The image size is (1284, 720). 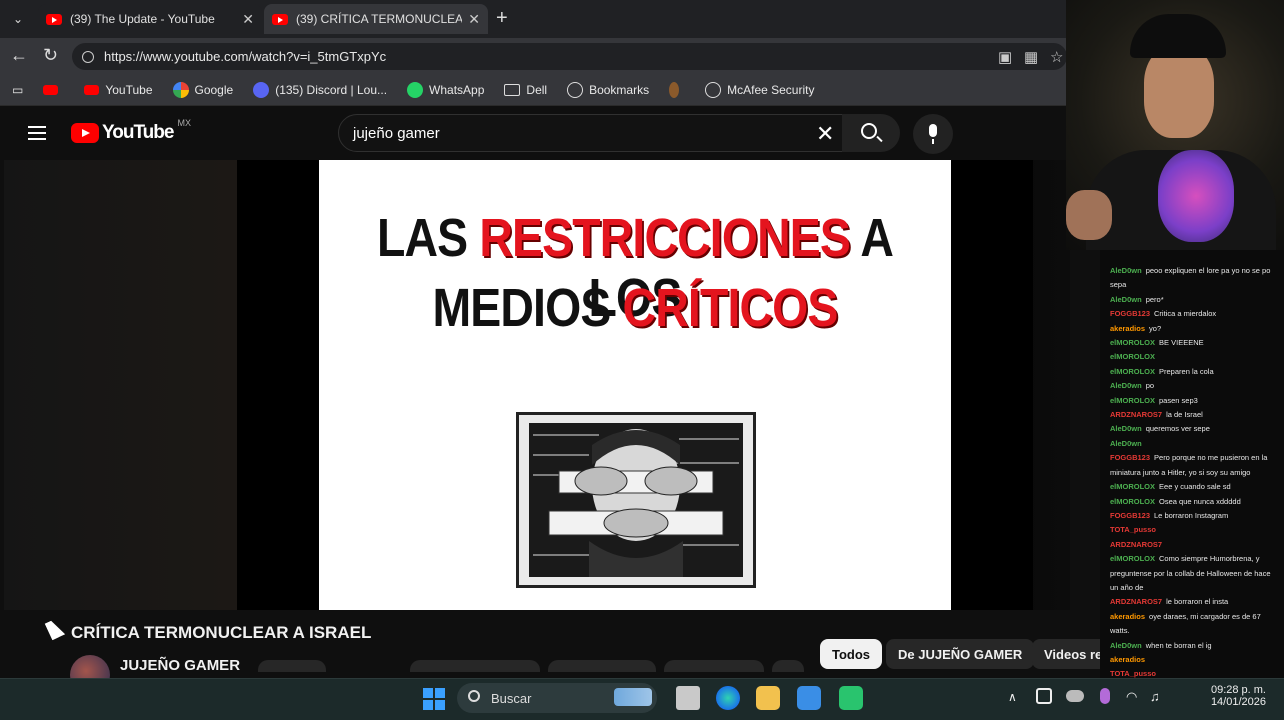 I want to click on clock: 09:28 p. m. 14/01/2026, so click(x=1228, y=696).